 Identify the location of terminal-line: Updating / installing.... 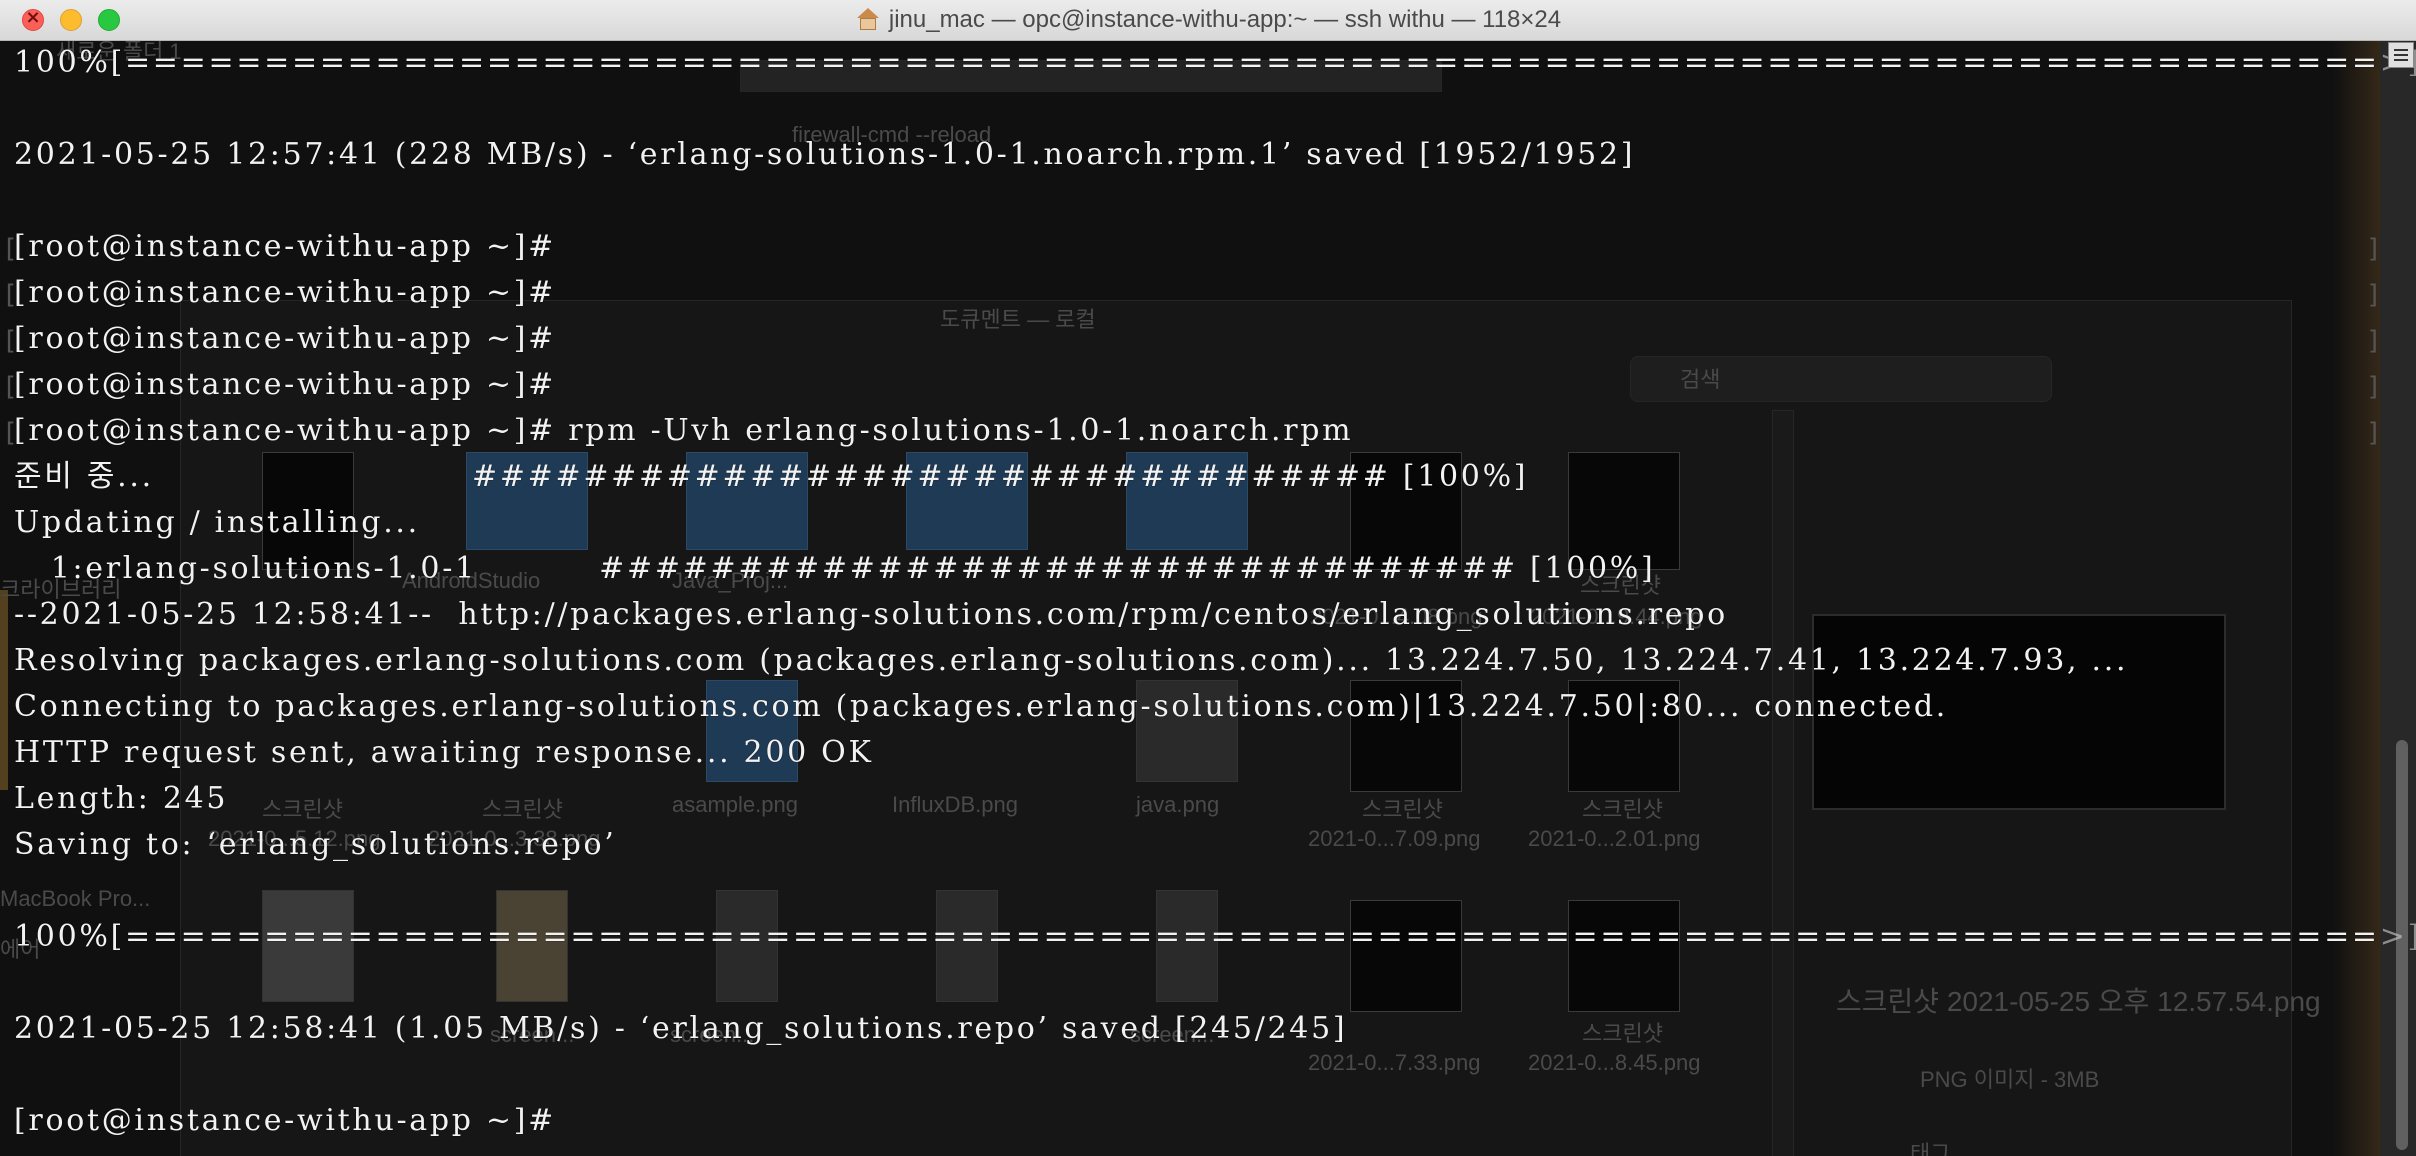
(217, 522).